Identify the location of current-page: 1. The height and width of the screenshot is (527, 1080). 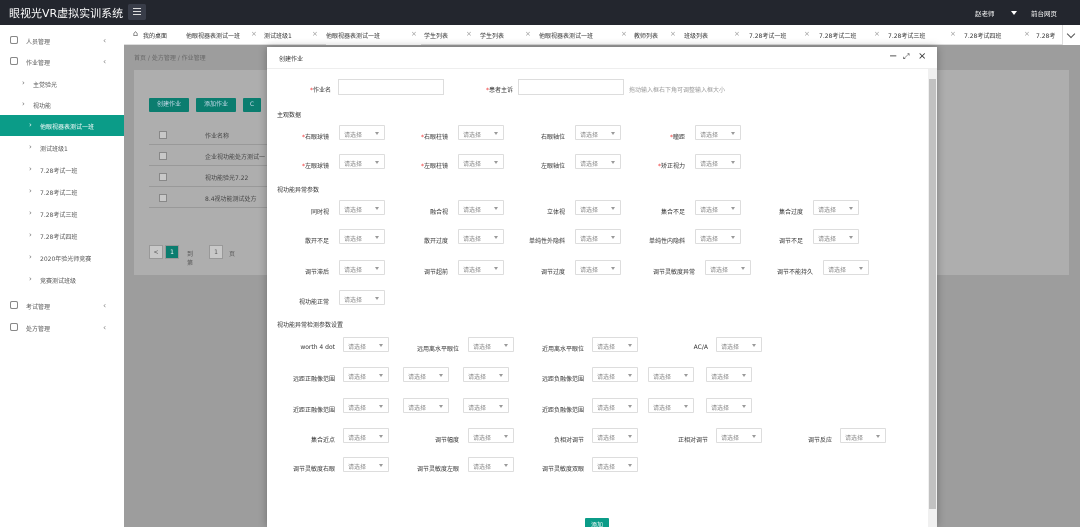
(172, 252).